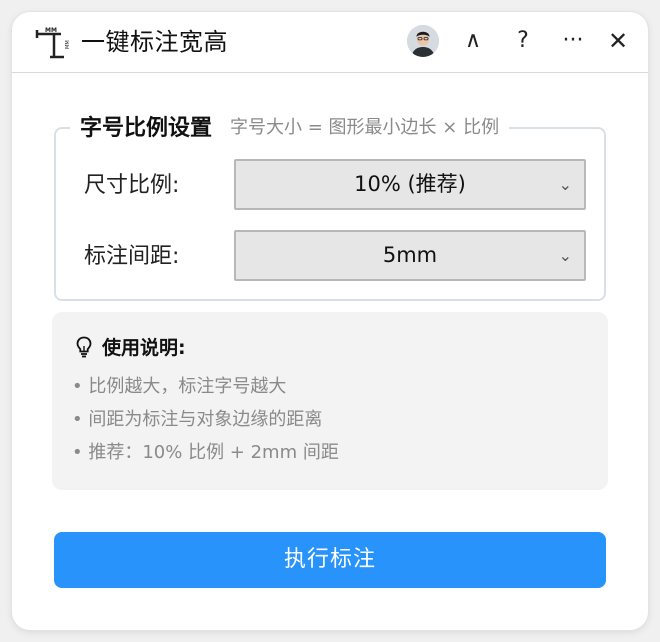  Describe the element at coordinates (67, 44) in the screenshot. I see `svg-text: MM` at that location.